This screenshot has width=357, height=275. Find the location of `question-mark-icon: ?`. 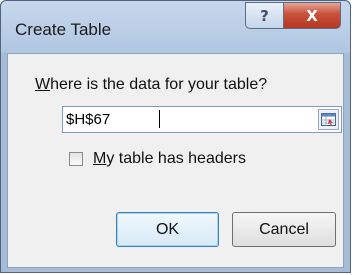

question-mark-icon: ? is located at coordinates (264, 15).